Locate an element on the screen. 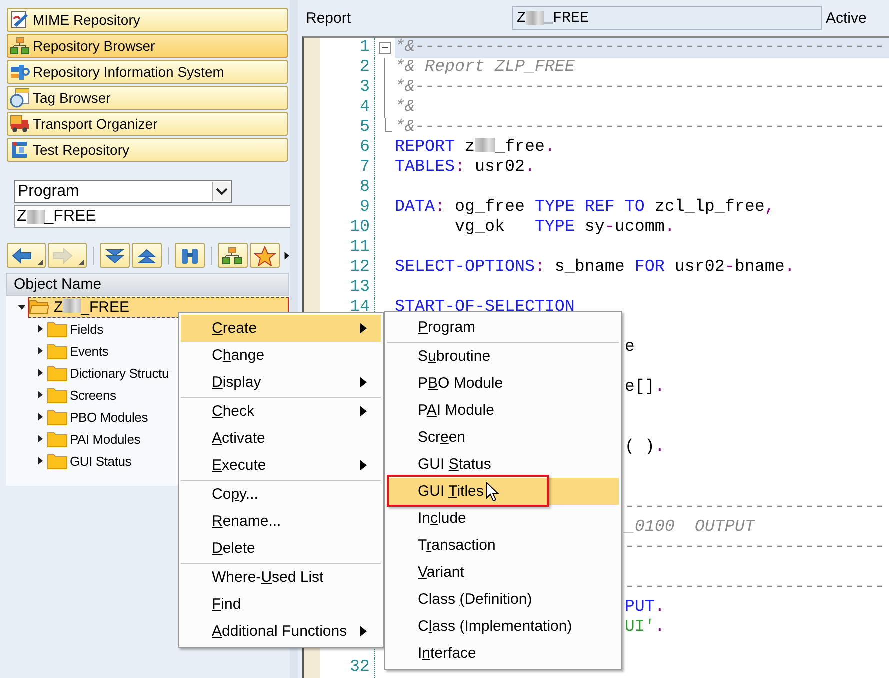 Image resolution: width=889 pixels, height=678 pixels. menu-item: GUI Status is located at coordinates (503, 464).